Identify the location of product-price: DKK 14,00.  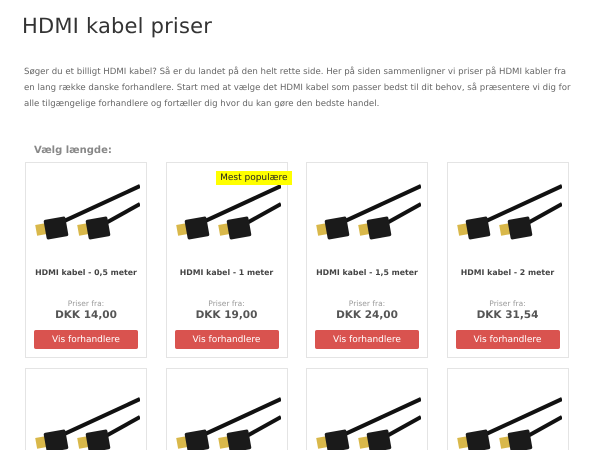
(86, 315).